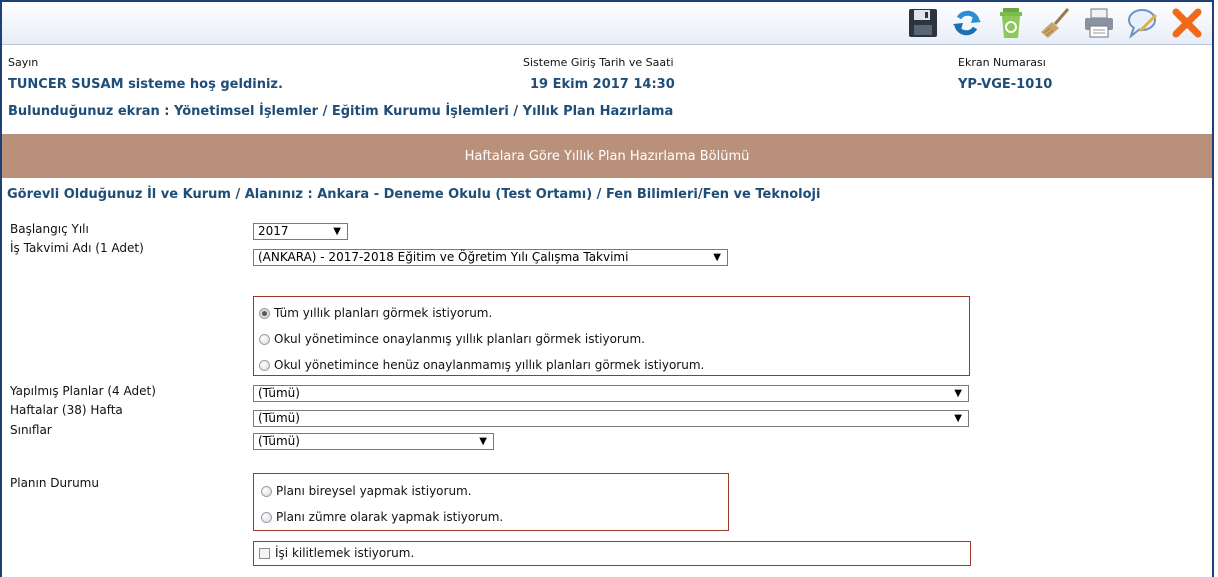 The image size is (1218, 577). What do you see at coordinates (374, 491) in the screenshot?
I see `status-option-label: Planı bireysel yapmak istiyorum.` at bounding box center [374, 491].